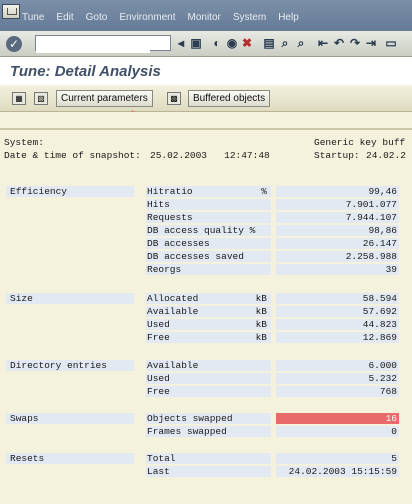  Describe the element at coordinates (206, 129) in the screenshot. I see `divider` at that location.